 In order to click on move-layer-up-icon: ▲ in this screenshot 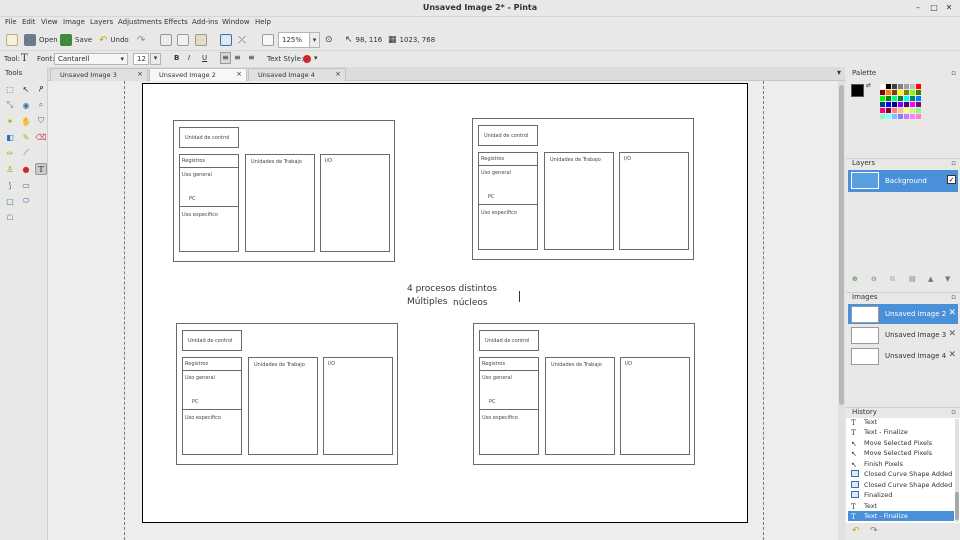, I will do `click(930, 279)`.